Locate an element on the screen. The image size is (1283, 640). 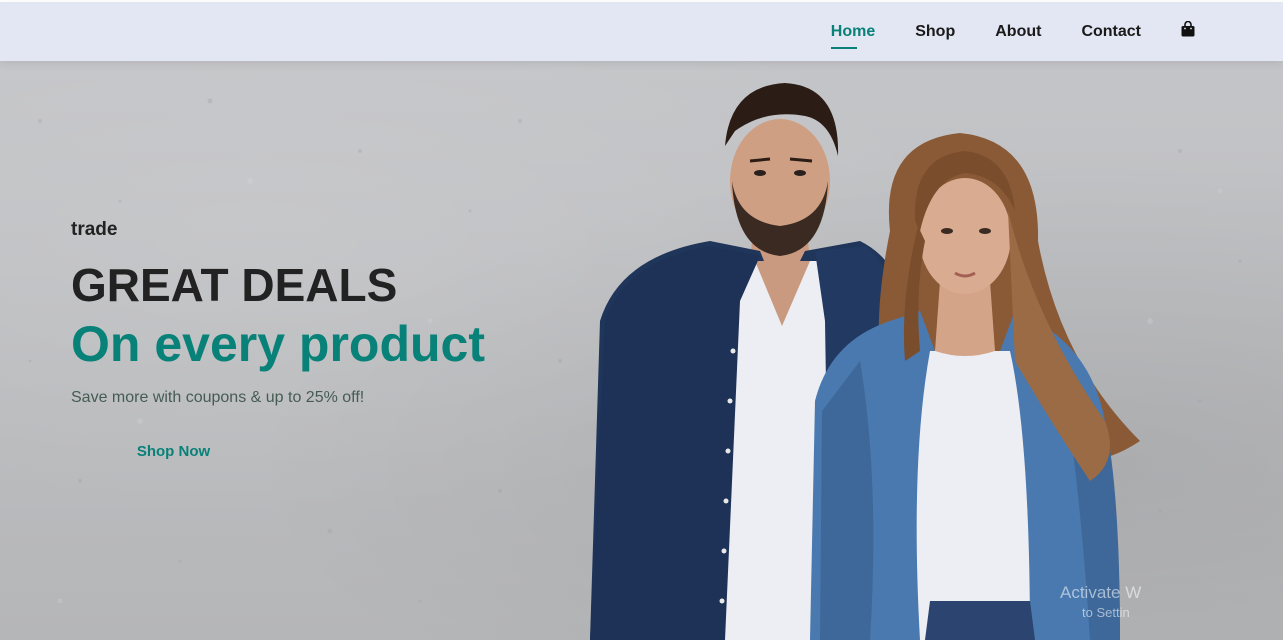
nav-link-contact: Contact is located at coordinates (1111, 32).